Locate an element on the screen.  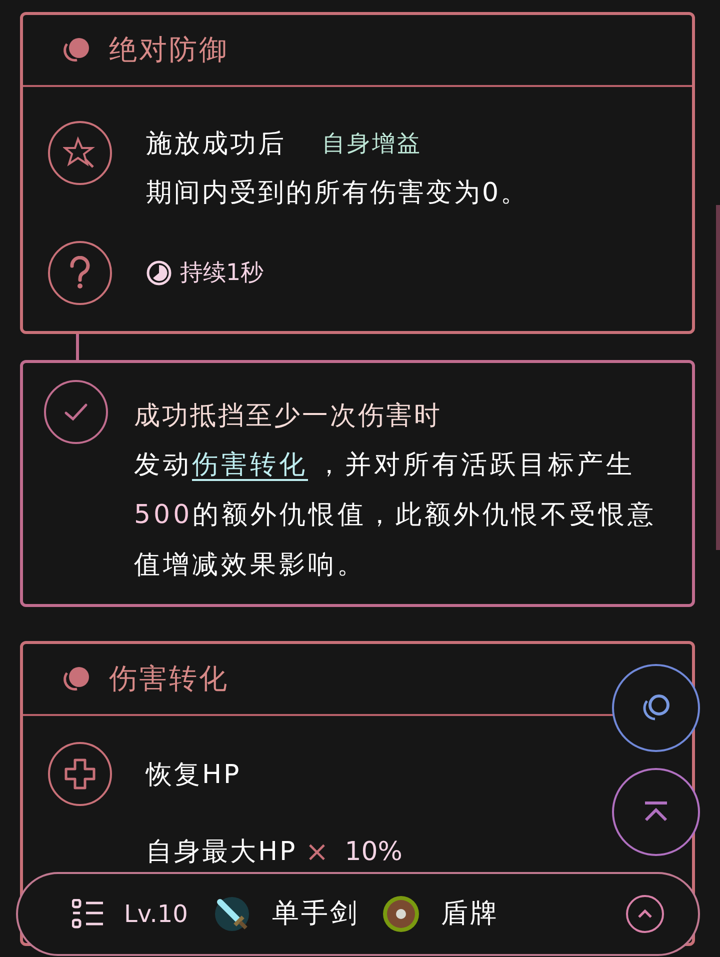
equipment-name: 单手剑 is located at coordinates (315, 913).